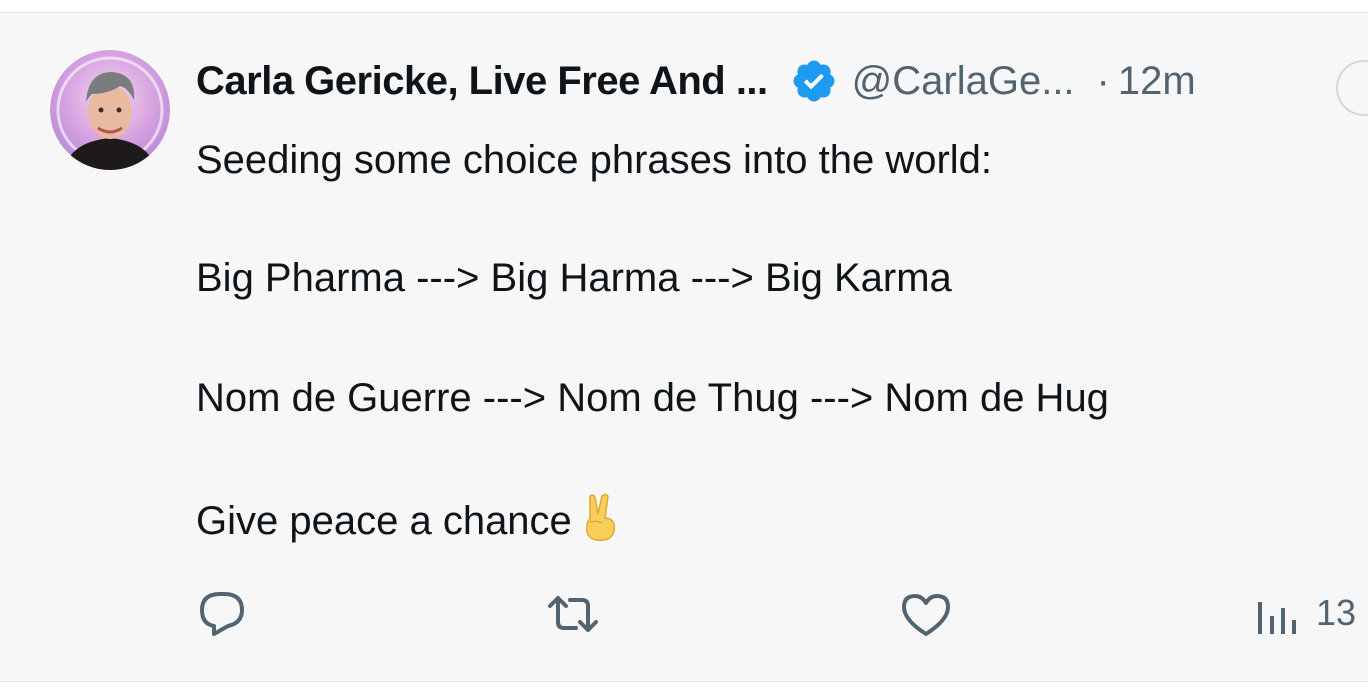  Describe the element at coordinates (1277, 615) in the screenshot. I see `views-icon` at that location.